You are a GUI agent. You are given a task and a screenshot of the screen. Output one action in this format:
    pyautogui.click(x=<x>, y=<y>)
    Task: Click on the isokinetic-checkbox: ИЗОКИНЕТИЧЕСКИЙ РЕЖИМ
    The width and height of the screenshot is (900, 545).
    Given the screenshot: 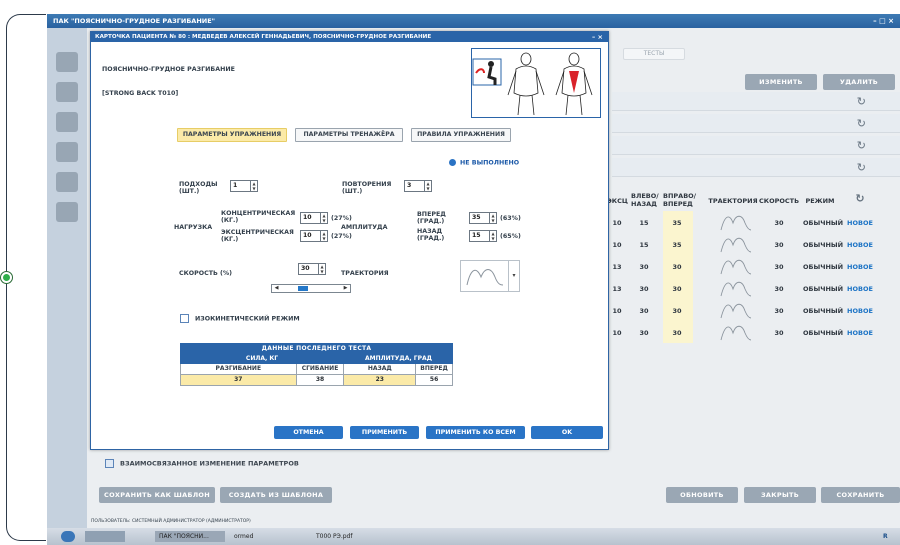 What is the action you would take?
    pyautogui.click(x=240, y=318)
    